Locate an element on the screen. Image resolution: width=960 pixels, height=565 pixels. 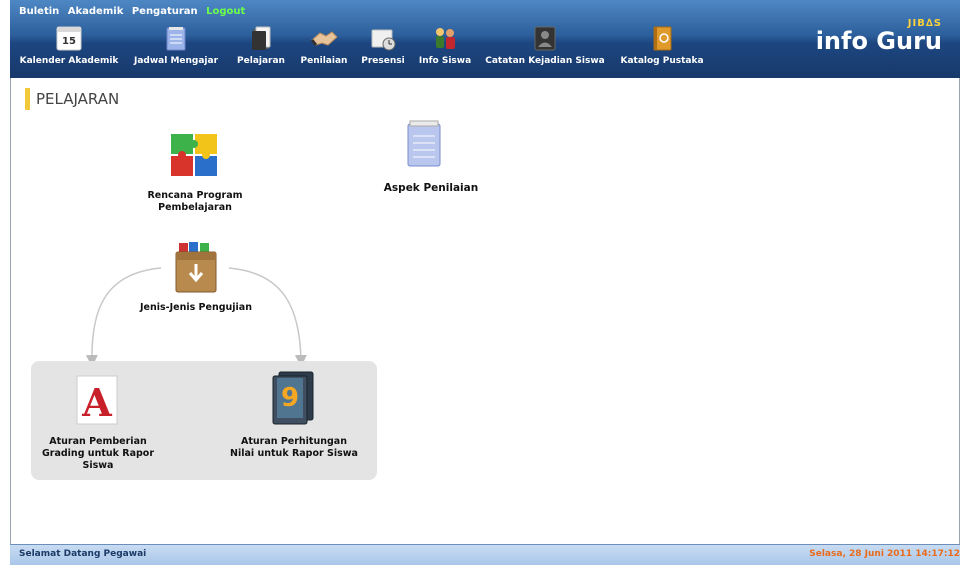
top-menu: Buletin Akademik Pengaturan Logout is located at coordinates (134, 11).